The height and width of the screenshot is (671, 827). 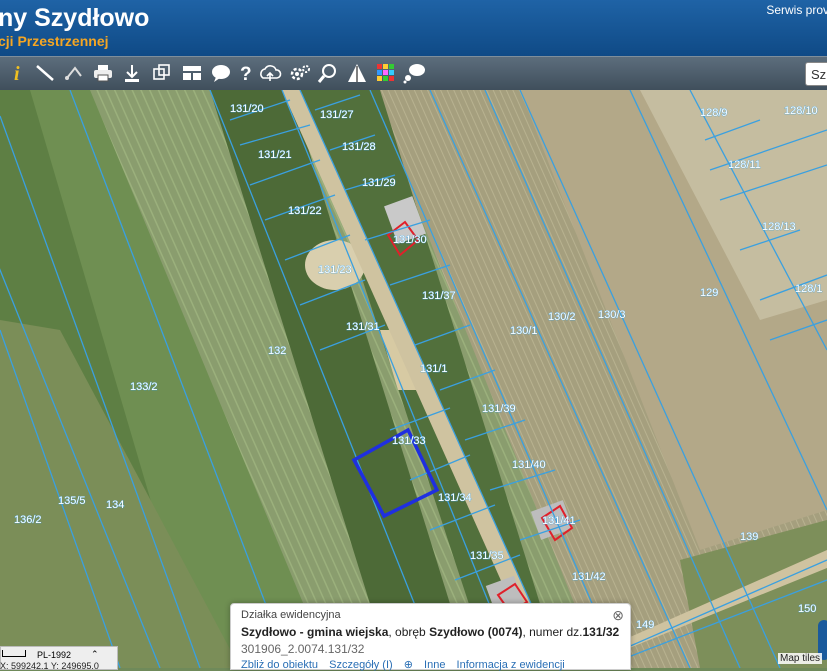 I want to click on measure-area-icon, so click(x=74, y=73).